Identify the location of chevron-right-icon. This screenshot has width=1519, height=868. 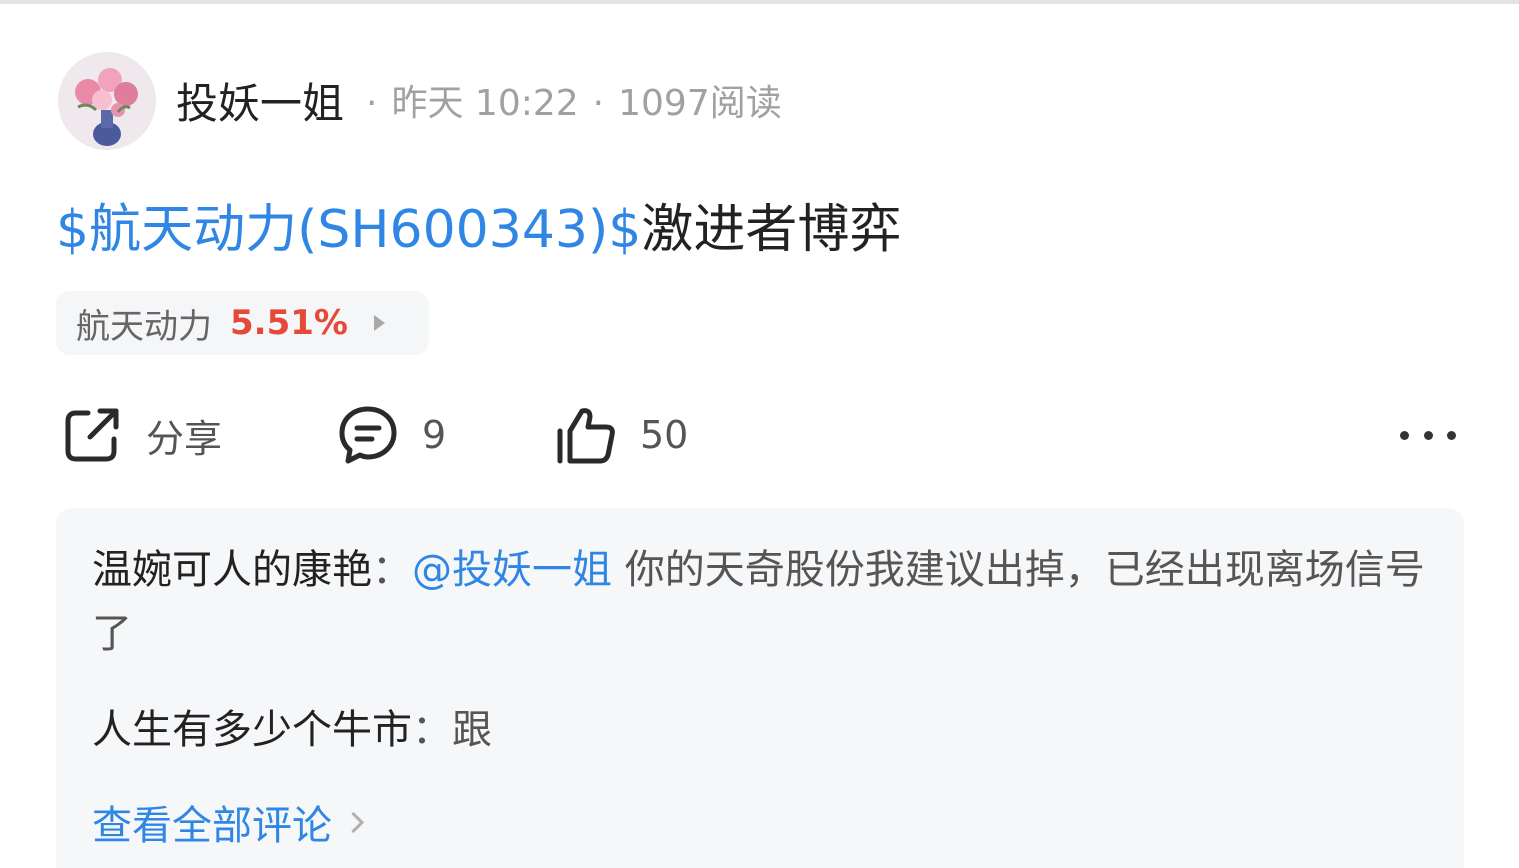
(353, 822).